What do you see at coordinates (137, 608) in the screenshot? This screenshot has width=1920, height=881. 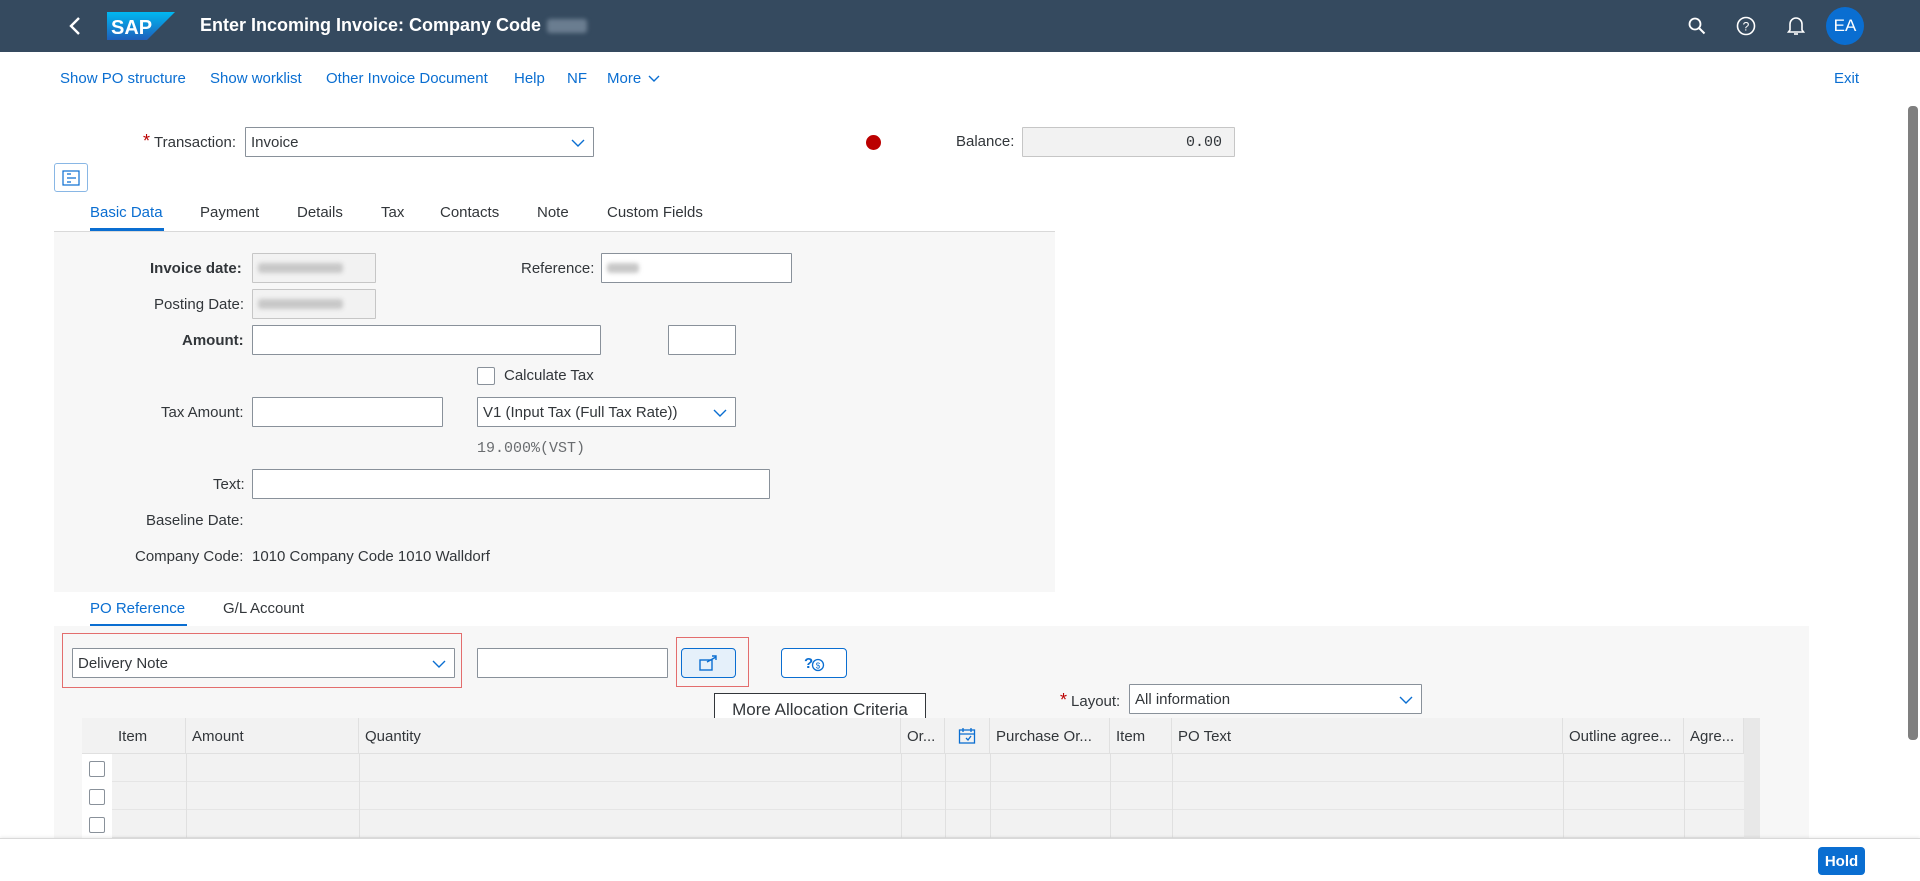 I see `tab-po-reference: PO Reference` at bounding box center [137, 608].